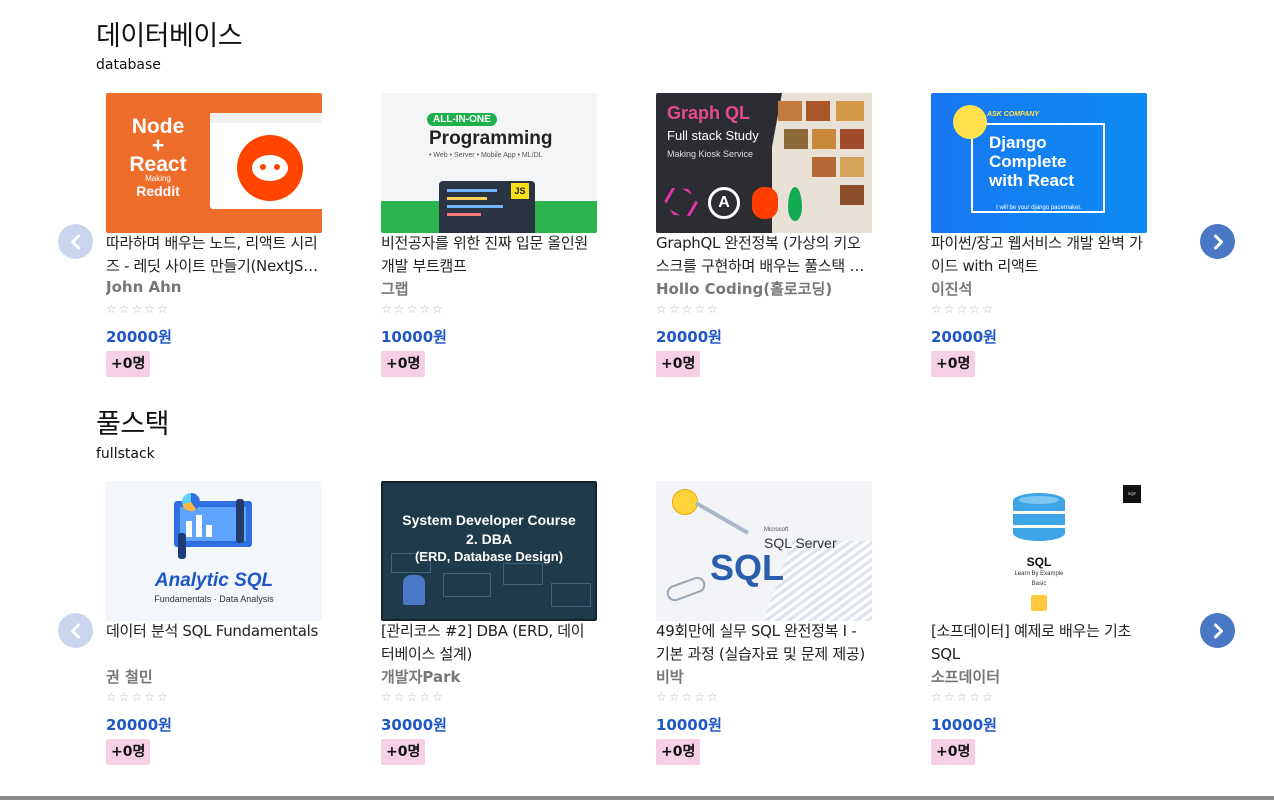 The width and height of the screenshot is (1274, 800). I want to click on course-title: 비전공자를 위한 진짜 입문 올인원 개발 부트캠프, so click(489, 255).